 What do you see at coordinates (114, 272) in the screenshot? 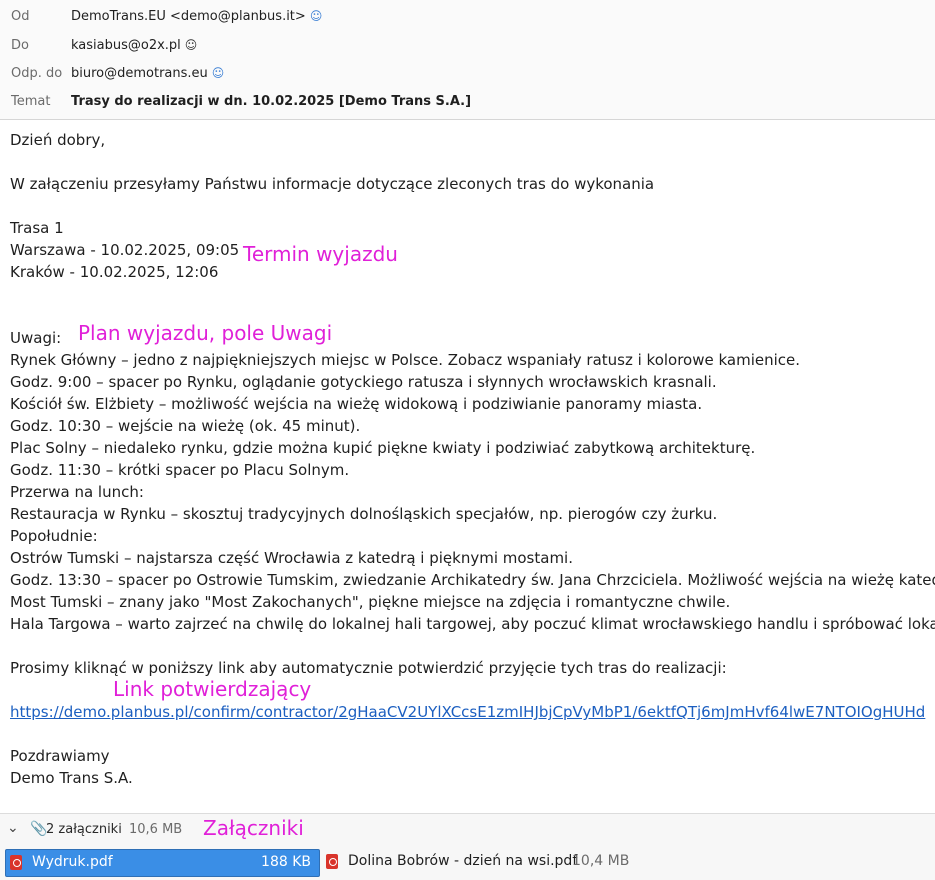
I see `arrival-line: Kraków - 10.02.2025, 12:06` at bounding box center [114, 272].